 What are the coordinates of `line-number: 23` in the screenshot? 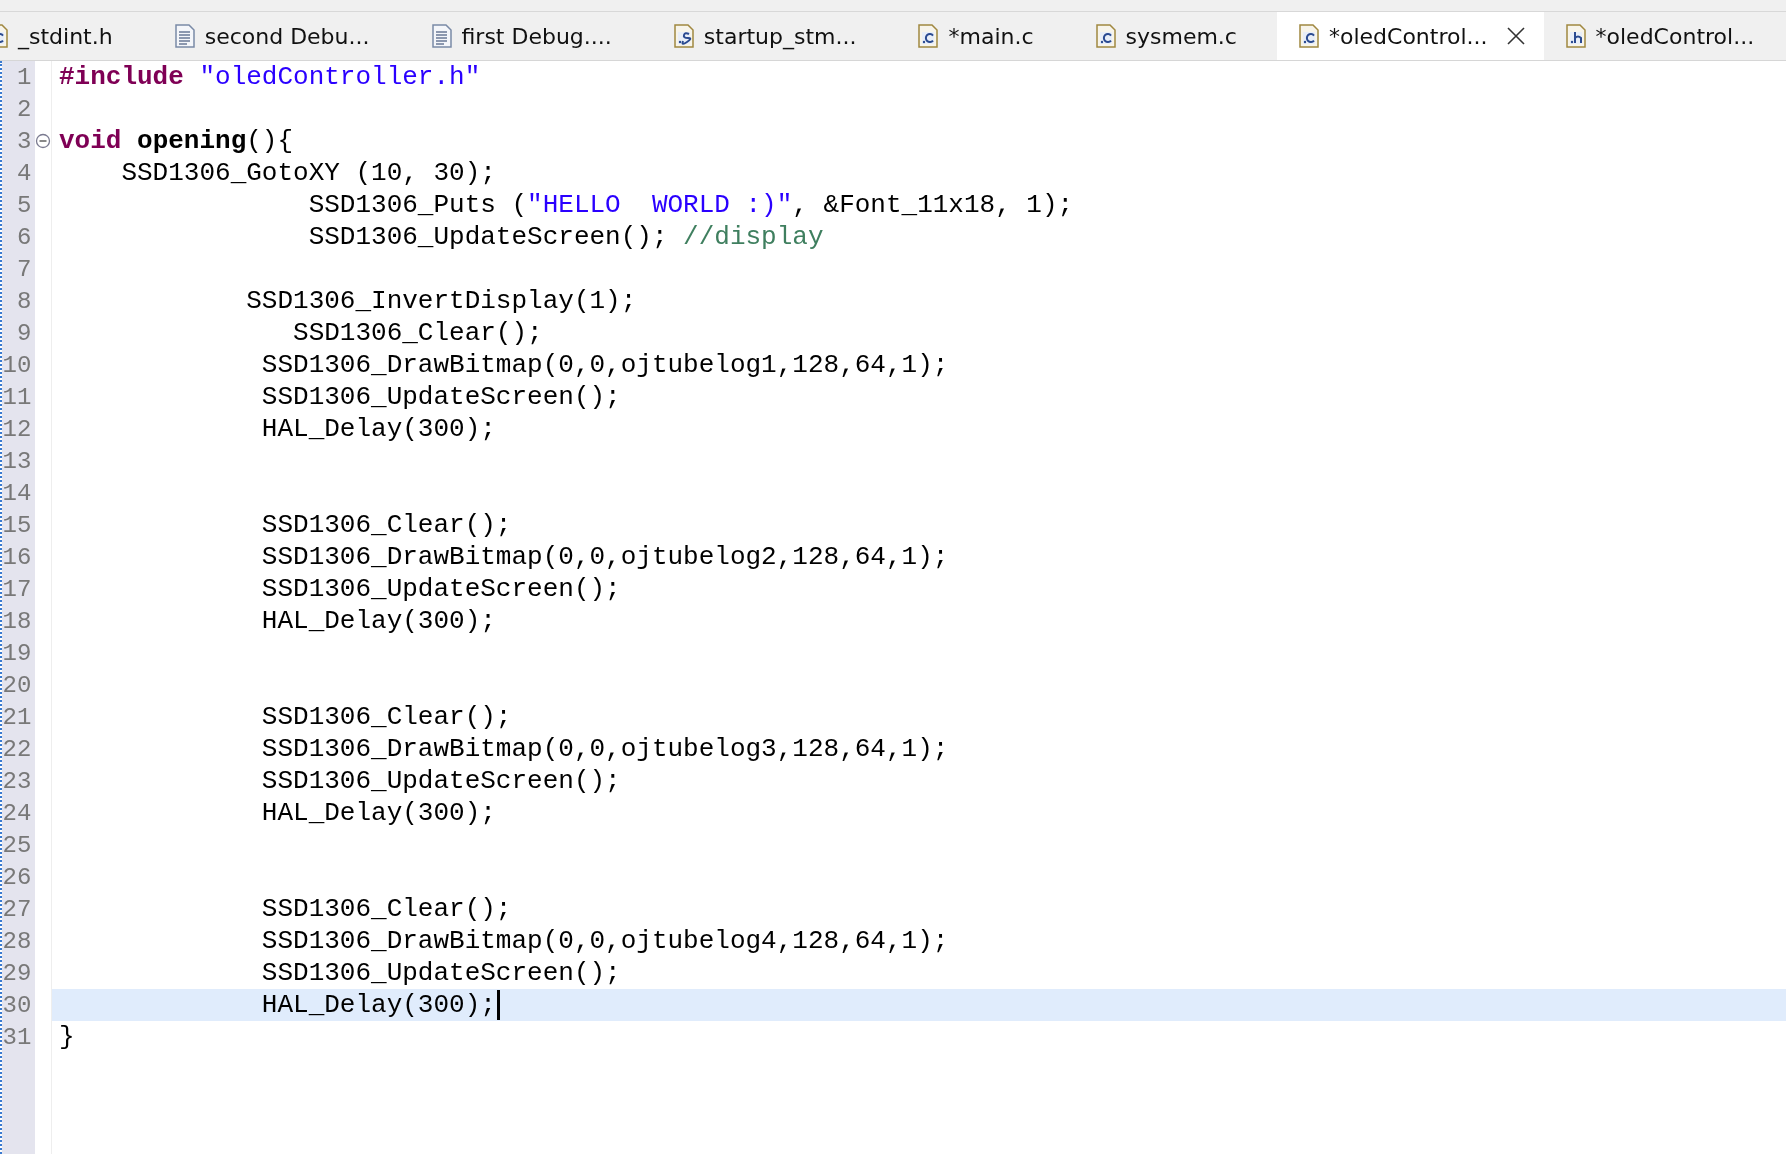 It's located at (17, 781).